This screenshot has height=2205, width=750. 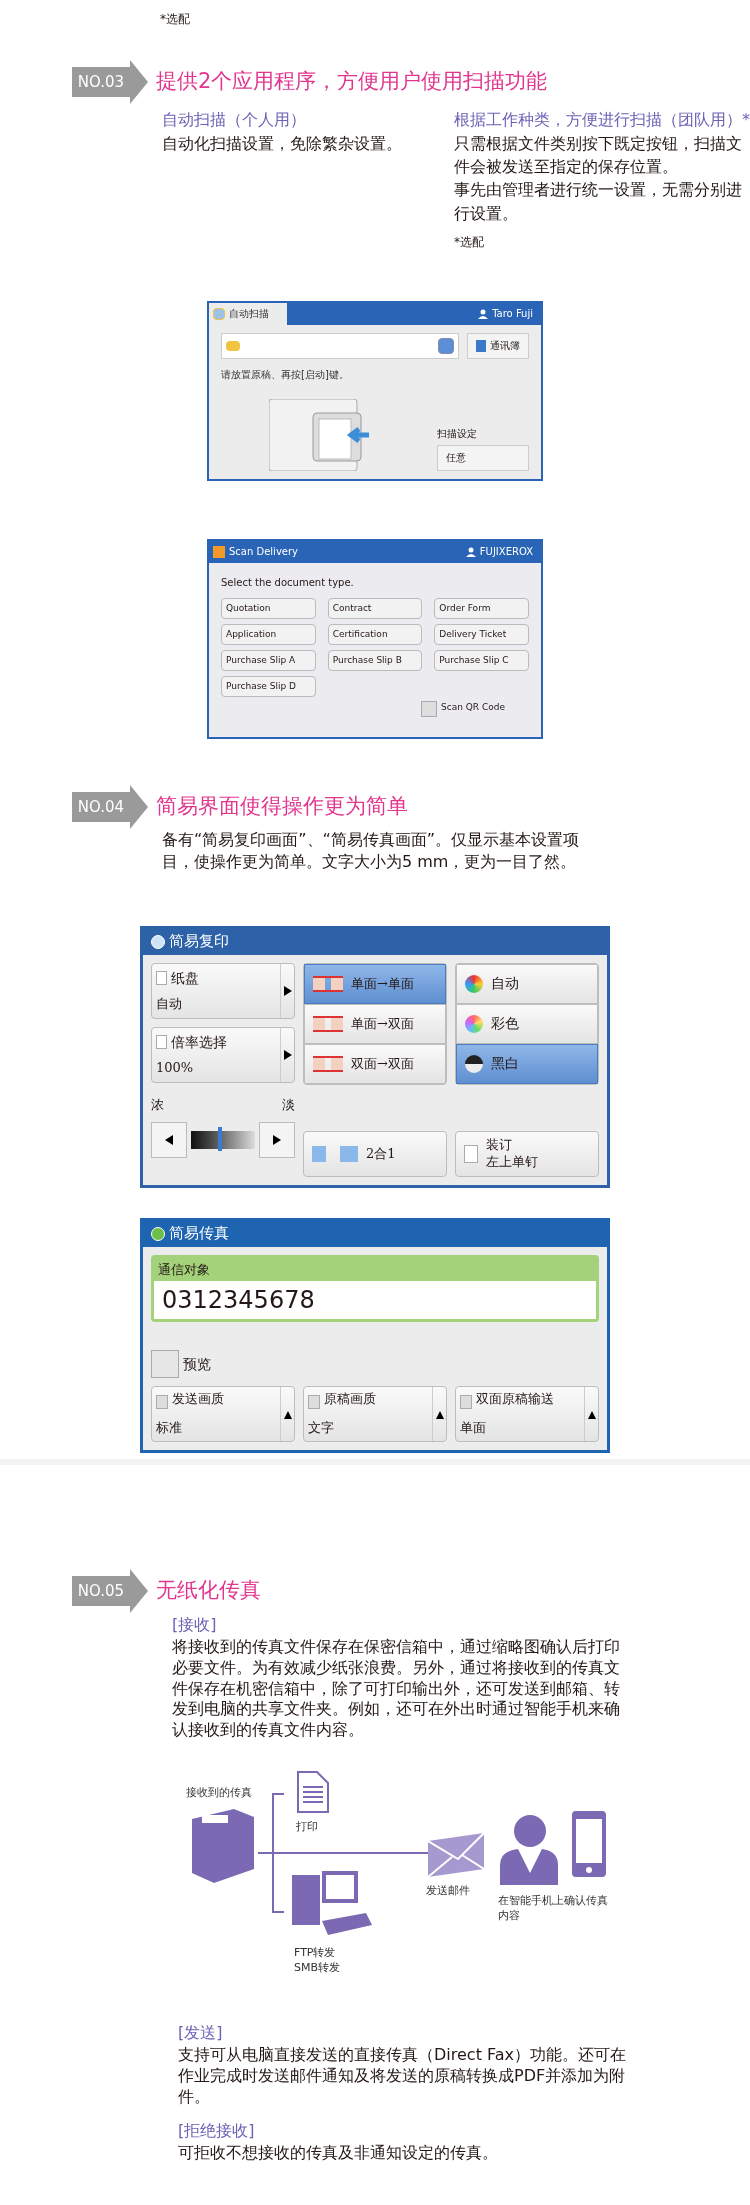 What do you see at coordinates (448, 1891) in the screenshot?
I see `send-mail-label: 发送邮件` at bounding box center [448, 1891].